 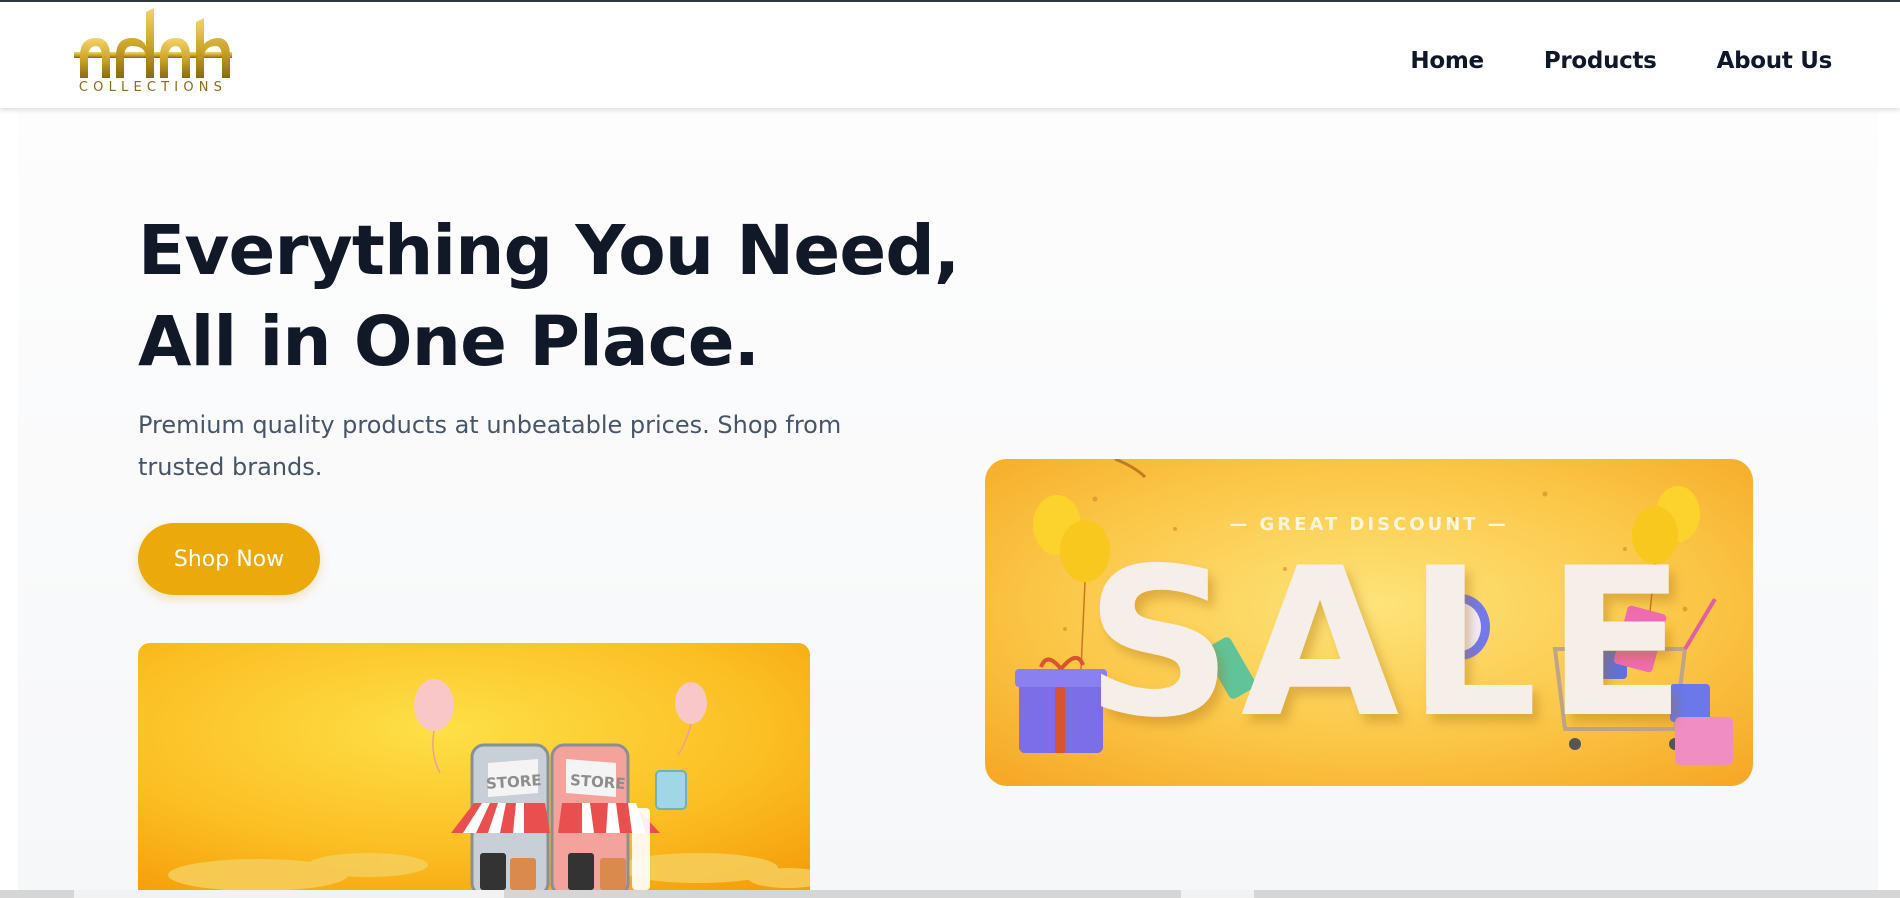 What do you see at coordinates (1217, 894) in the screenshot?
I see `horizontal-scrollbar-segment` at bounding box center [1217, 894].